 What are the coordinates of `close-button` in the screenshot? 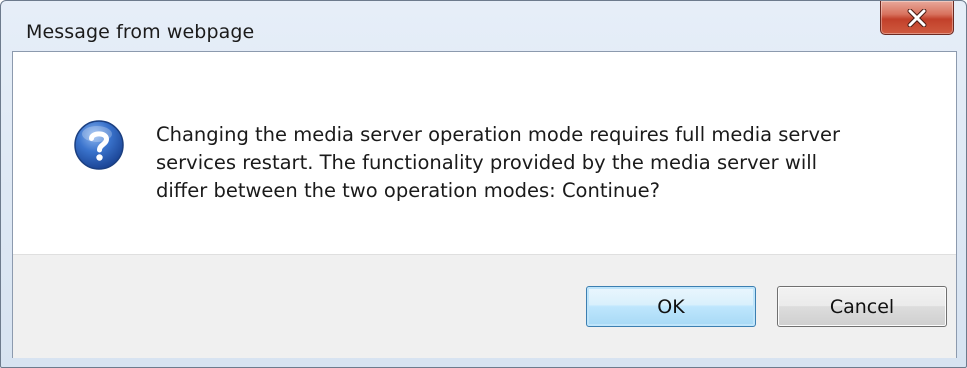 It's located at (917, 18).